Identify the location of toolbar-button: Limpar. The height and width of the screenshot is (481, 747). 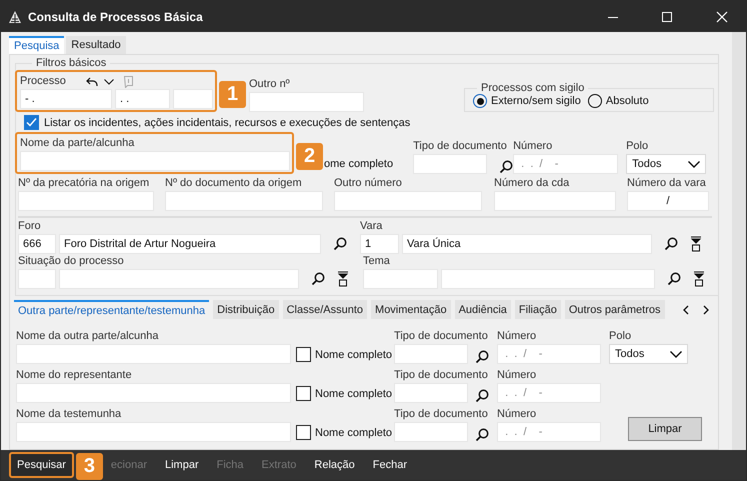
(182, 465).